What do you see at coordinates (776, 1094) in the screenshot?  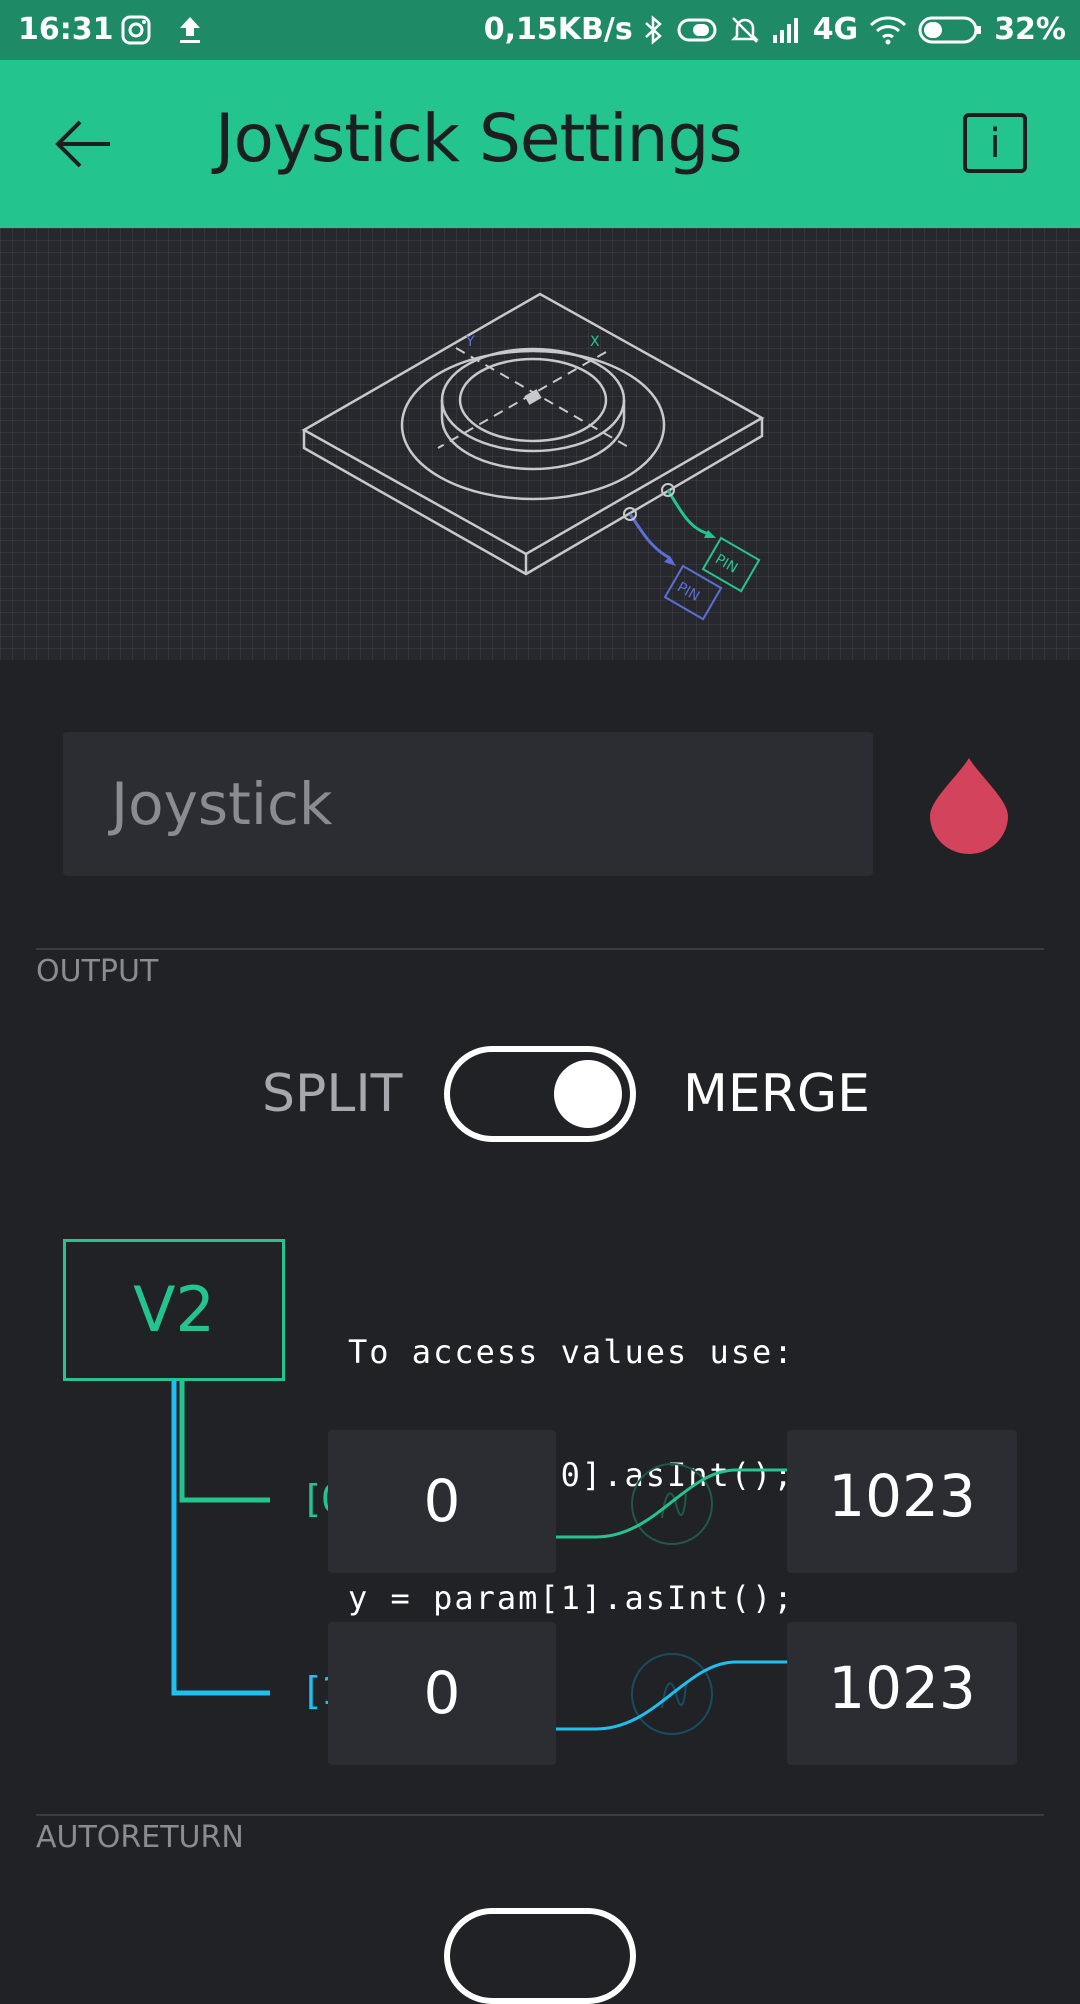 I see `merge-label: MERGE` at bounding box center [776, 1094].